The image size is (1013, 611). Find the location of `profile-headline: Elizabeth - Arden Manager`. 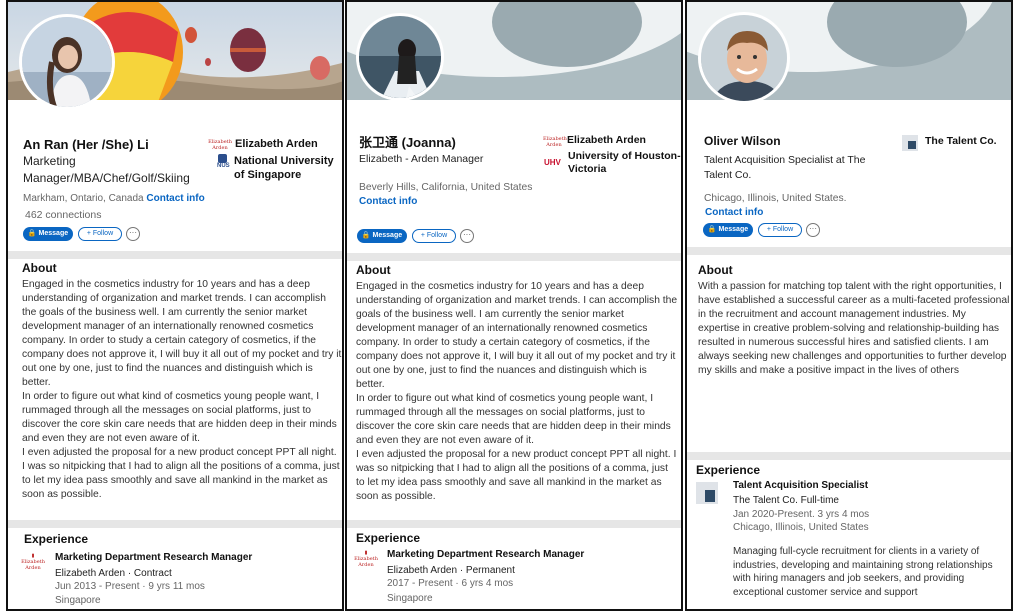

profile-headline: Elizabeth - Arden Manager is located at coordinates (421, 159).